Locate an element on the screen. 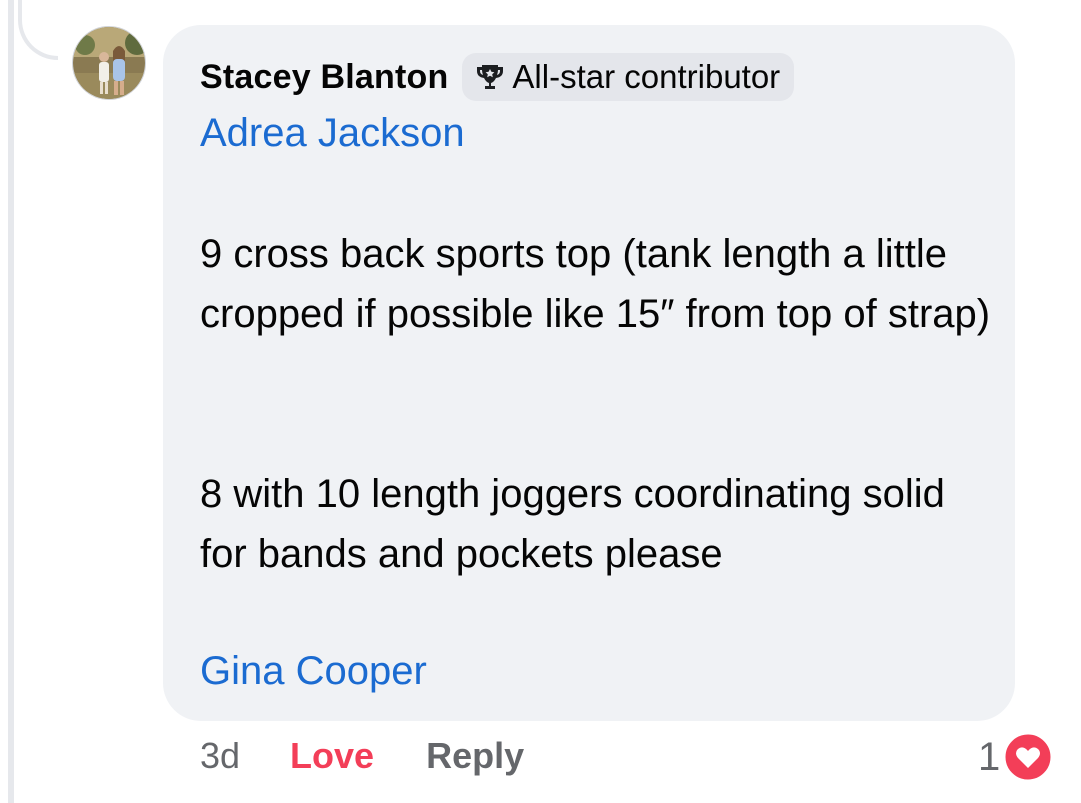 The image size is (1081, 803). reaction-count: 1 is located at coordinates (989, 756).